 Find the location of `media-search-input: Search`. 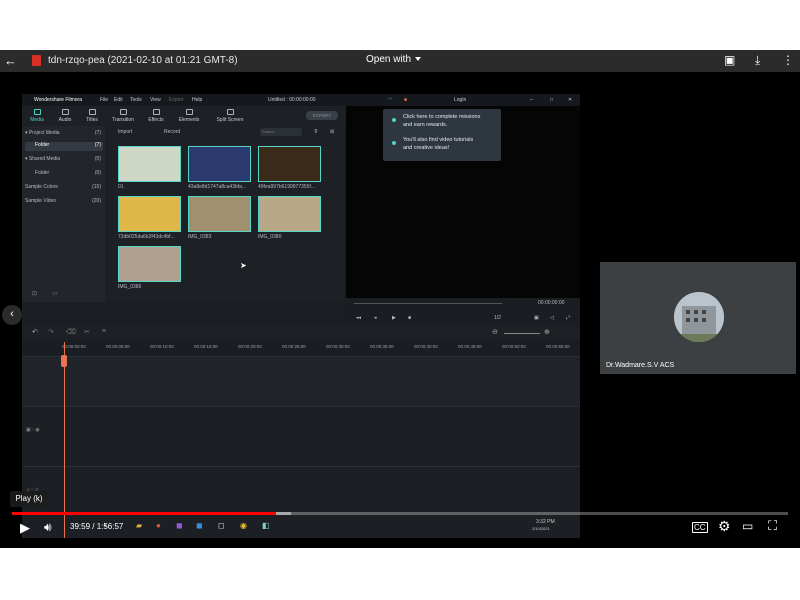

media-search-input: Search is located at coordinates (281, 132).